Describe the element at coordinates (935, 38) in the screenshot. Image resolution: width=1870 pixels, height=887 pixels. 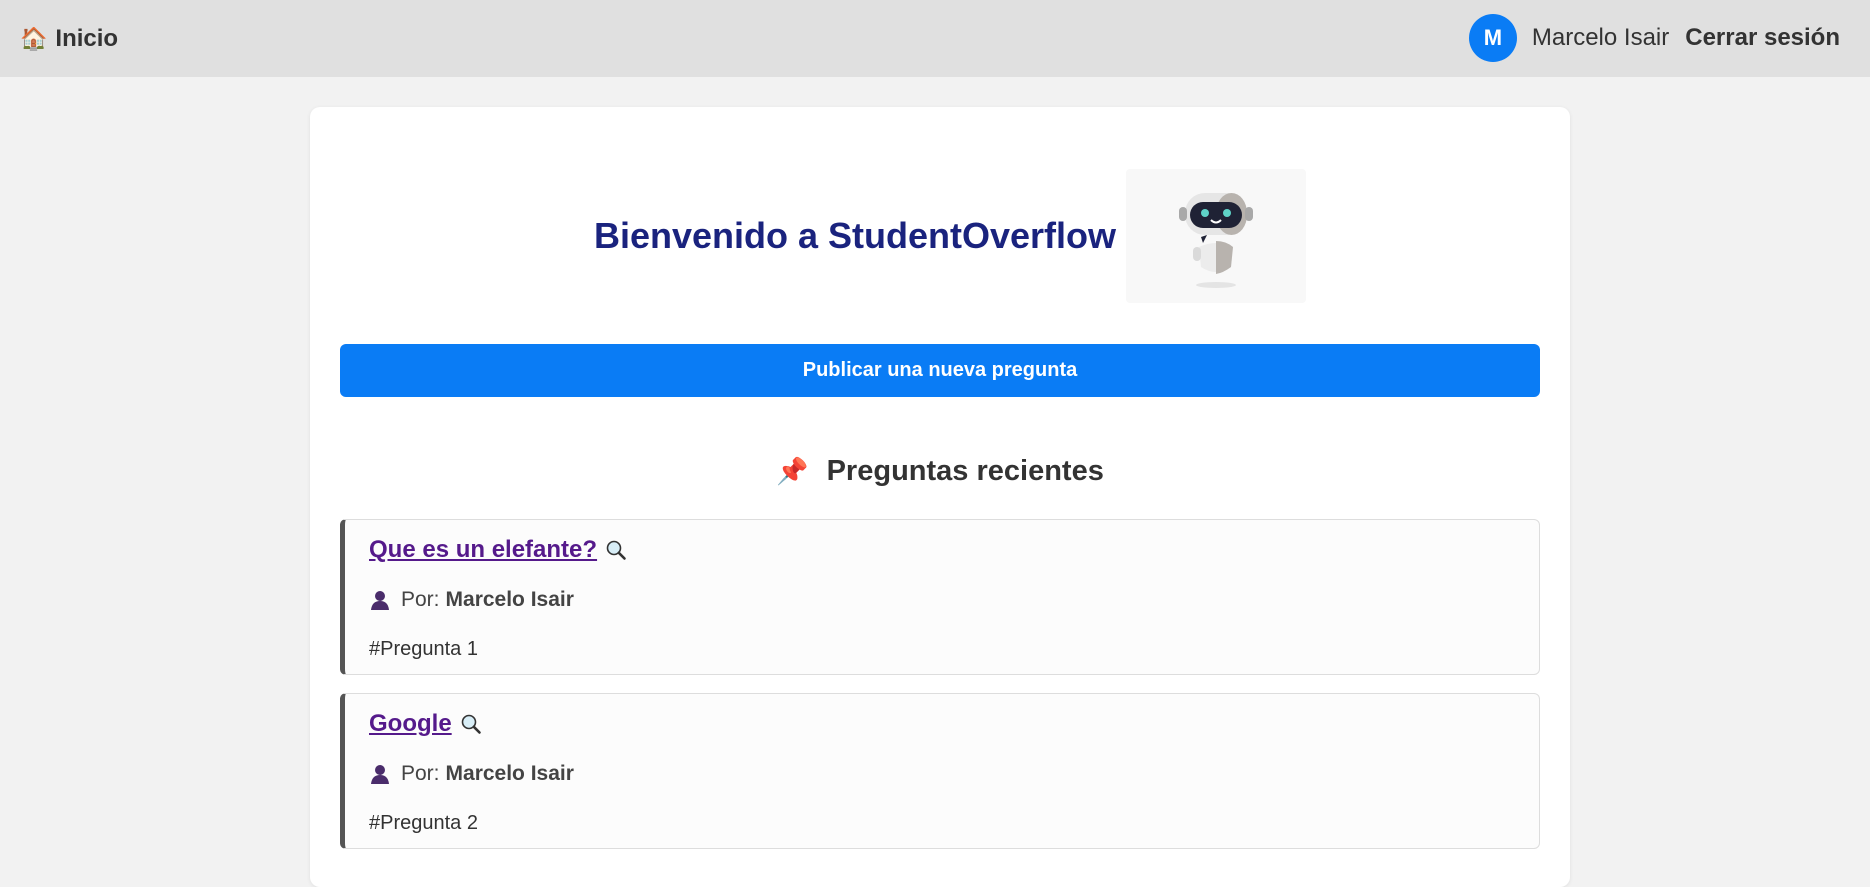
I see `top-navbar: 🏠 Inicio M Marcelo Isair Cerrar sesión` at that location.